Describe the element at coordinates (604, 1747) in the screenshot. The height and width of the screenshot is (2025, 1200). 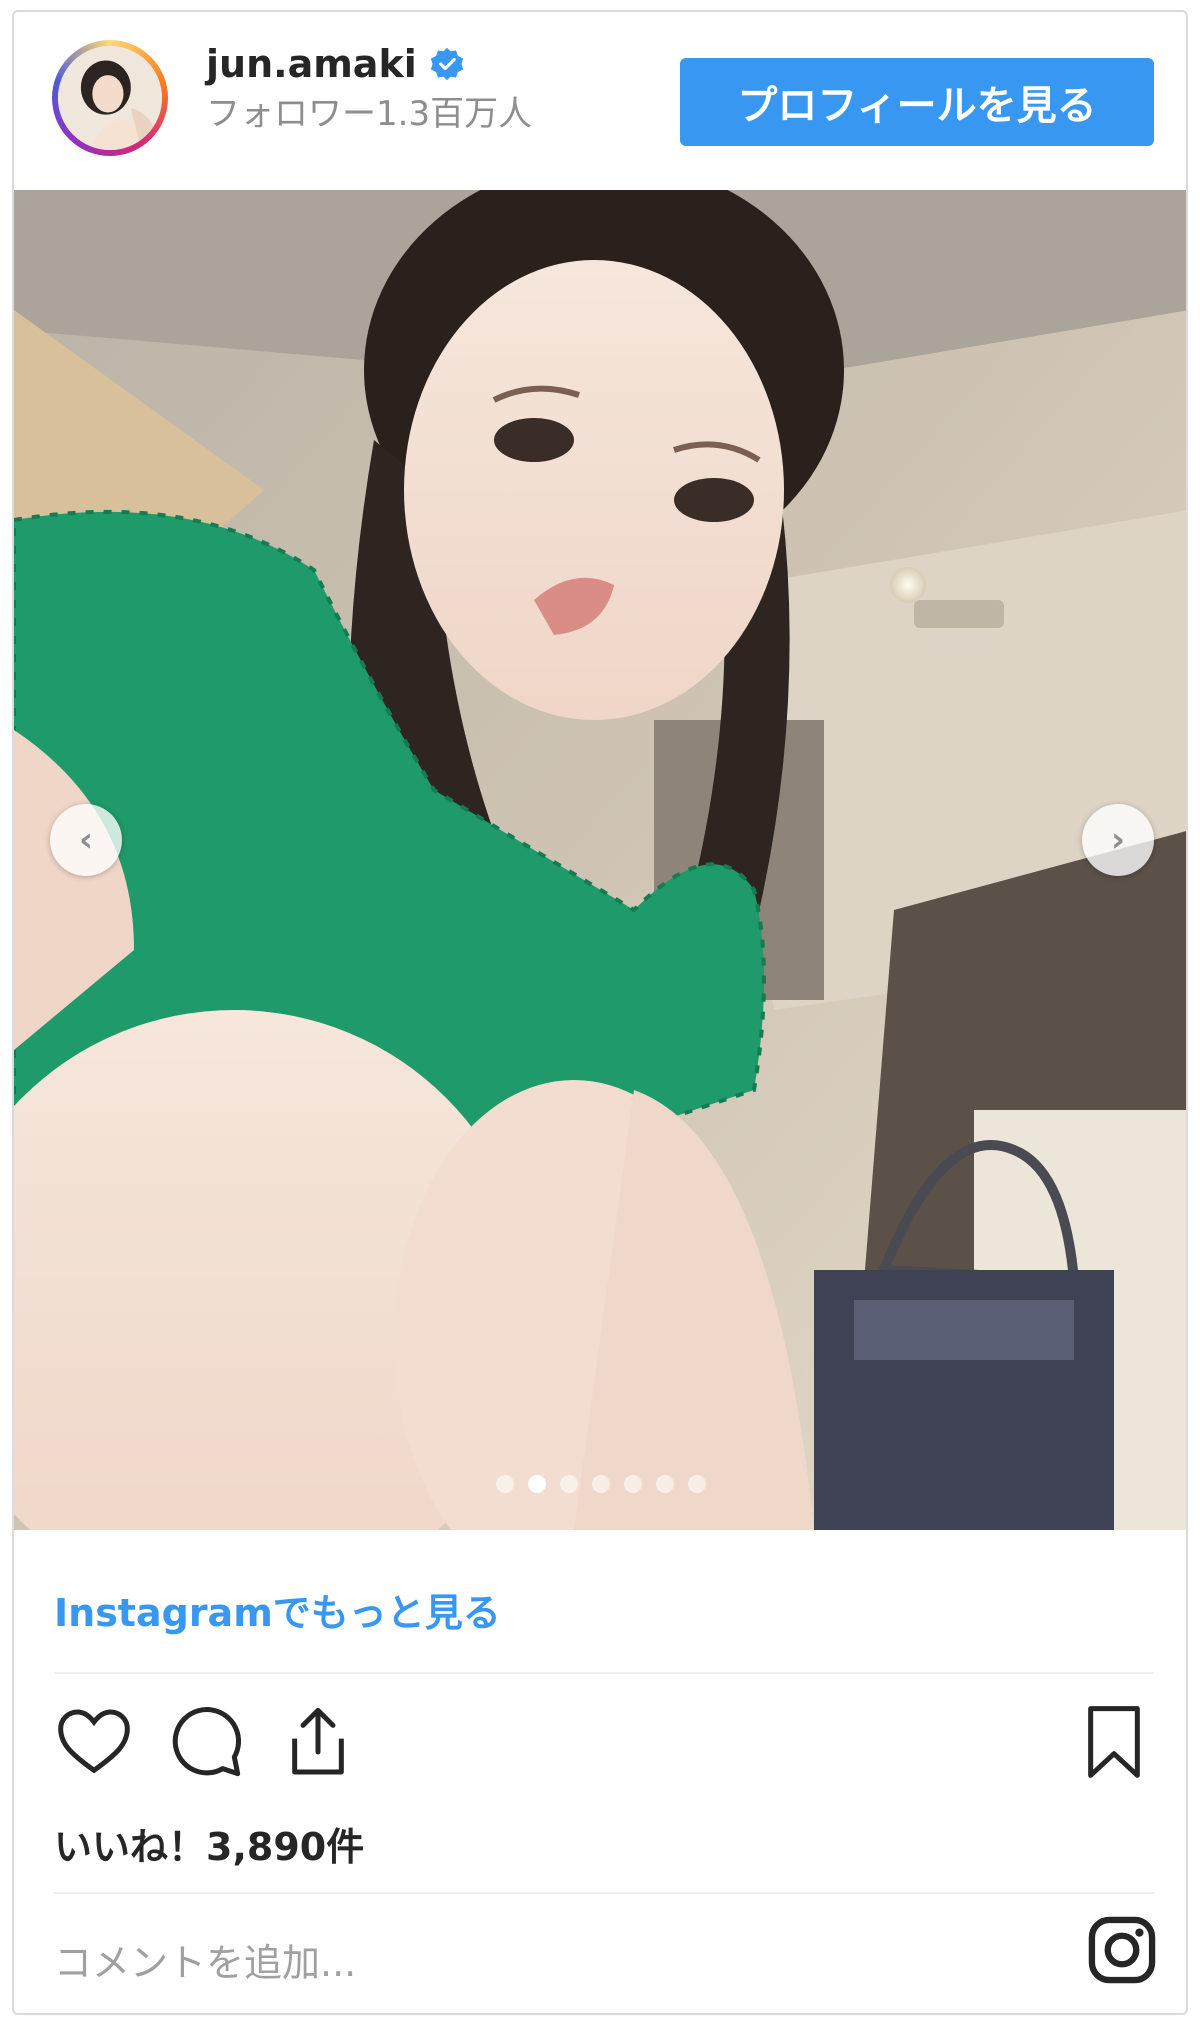
I see `action-bar` at that location.